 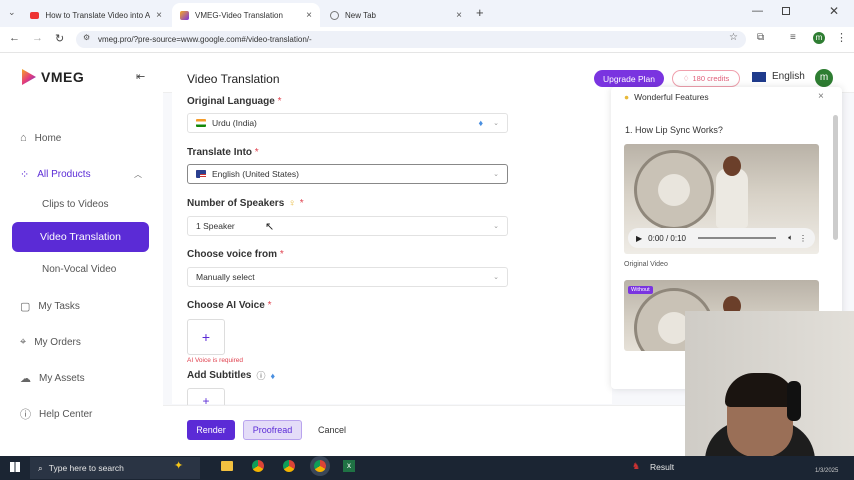 I want to click on close-window-icon: ✕, so click(x=834, y=11).